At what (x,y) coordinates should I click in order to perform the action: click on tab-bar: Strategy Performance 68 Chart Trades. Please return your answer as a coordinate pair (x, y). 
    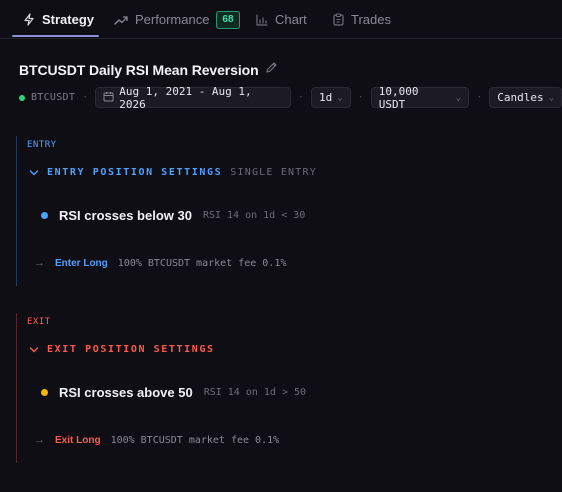
    Looking at the image, I should click on (281, 19).